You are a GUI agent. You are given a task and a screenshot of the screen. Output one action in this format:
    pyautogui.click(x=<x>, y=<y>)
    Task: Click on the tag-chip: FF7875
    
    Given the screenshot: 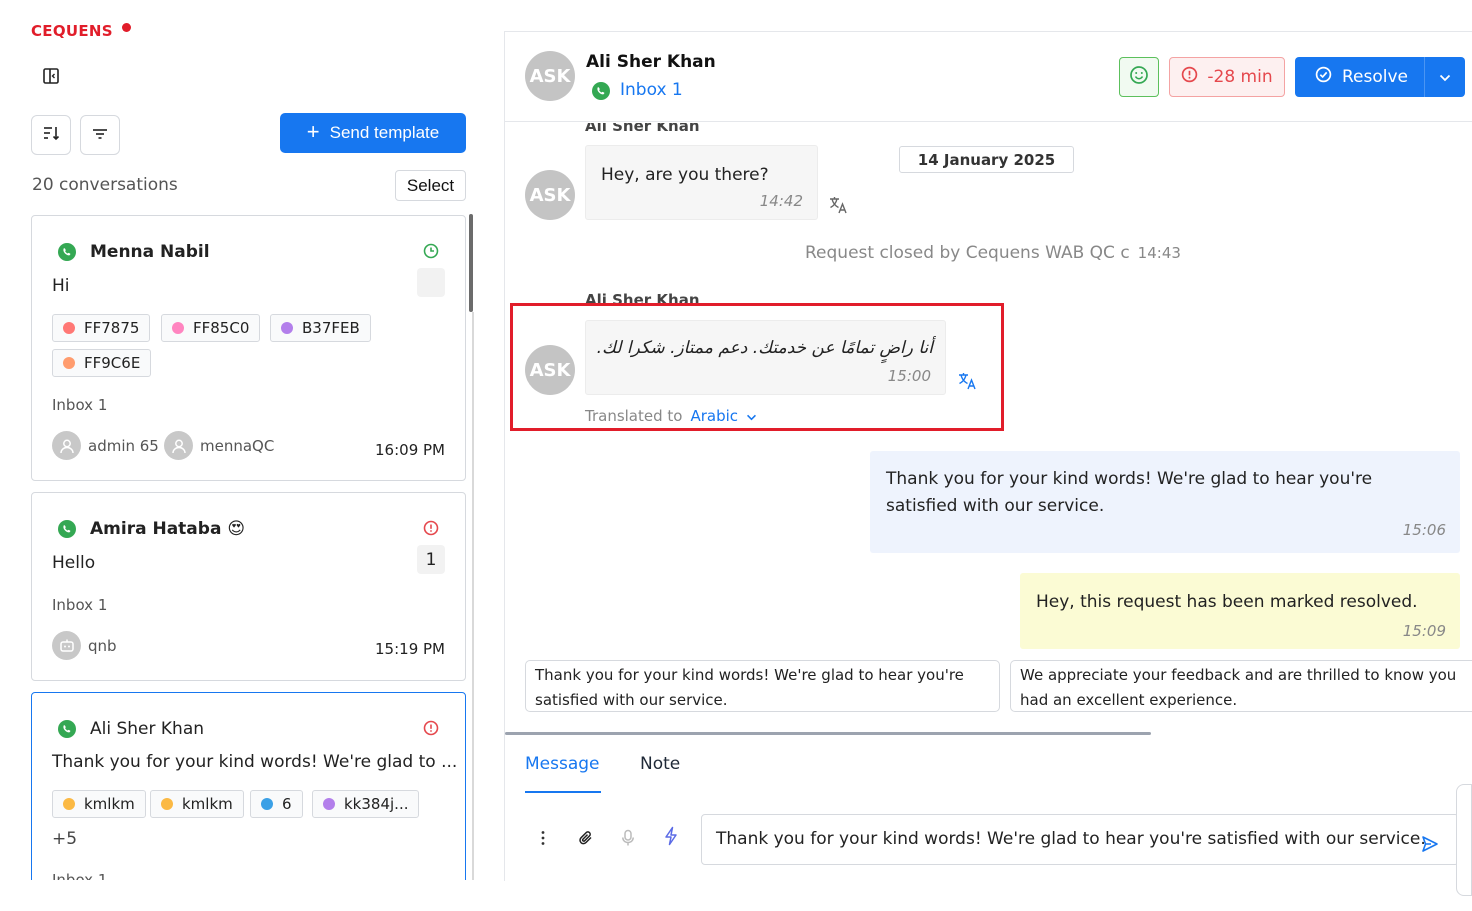 What is the action you would take?
    pyautogui.click(x=101, y=328)
    